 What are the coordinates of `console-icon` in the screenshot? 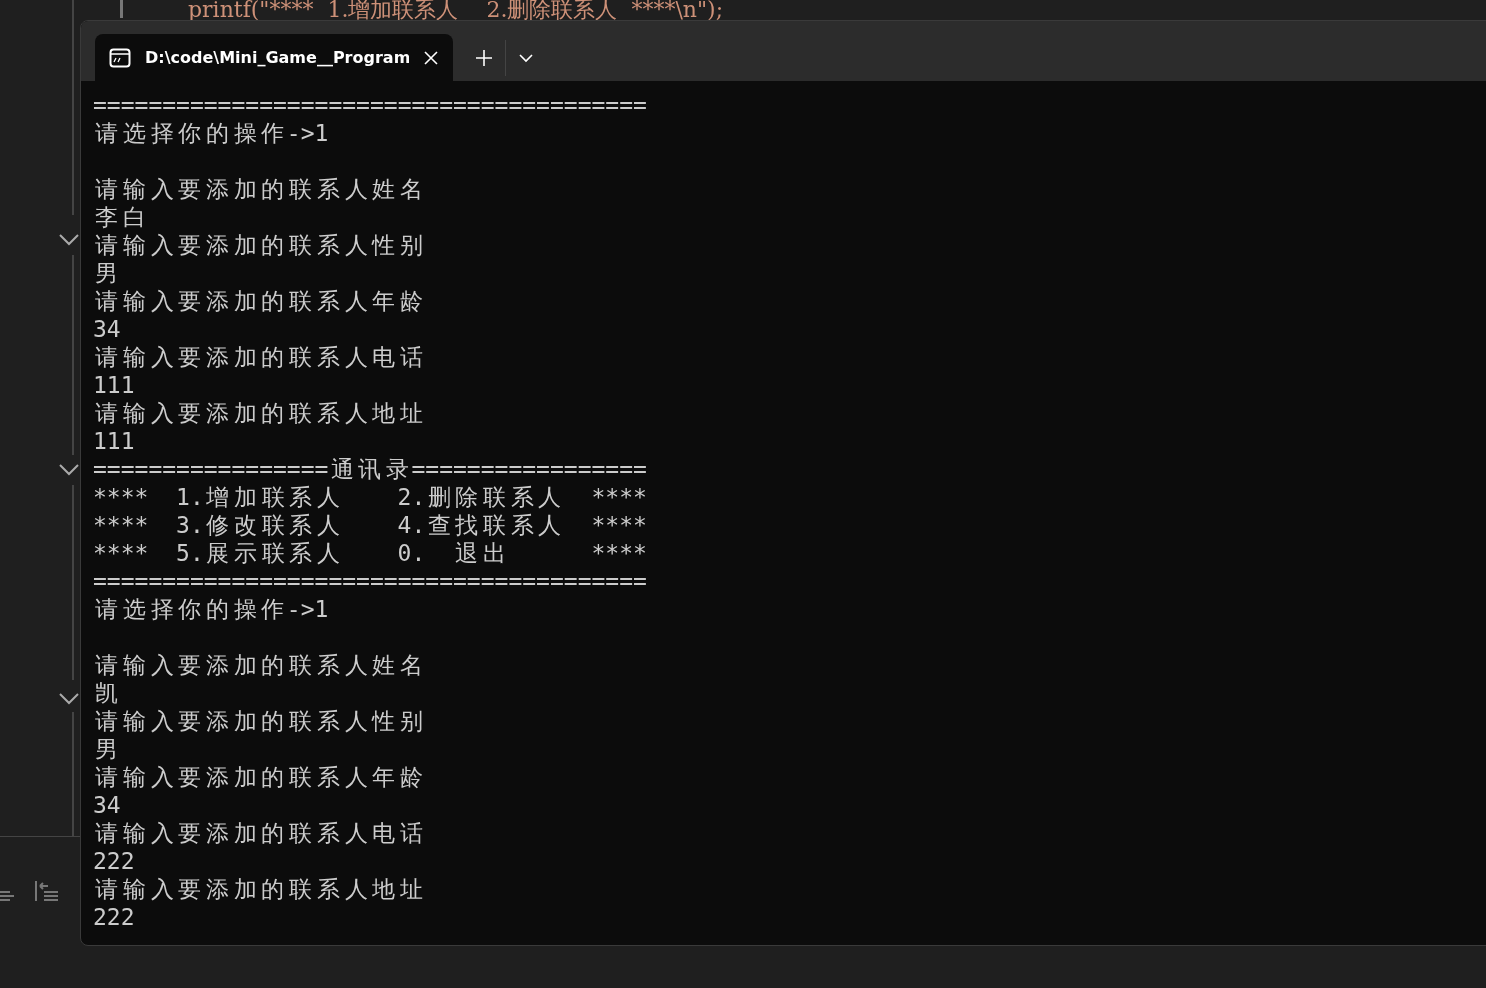 It's located at (120, 57).